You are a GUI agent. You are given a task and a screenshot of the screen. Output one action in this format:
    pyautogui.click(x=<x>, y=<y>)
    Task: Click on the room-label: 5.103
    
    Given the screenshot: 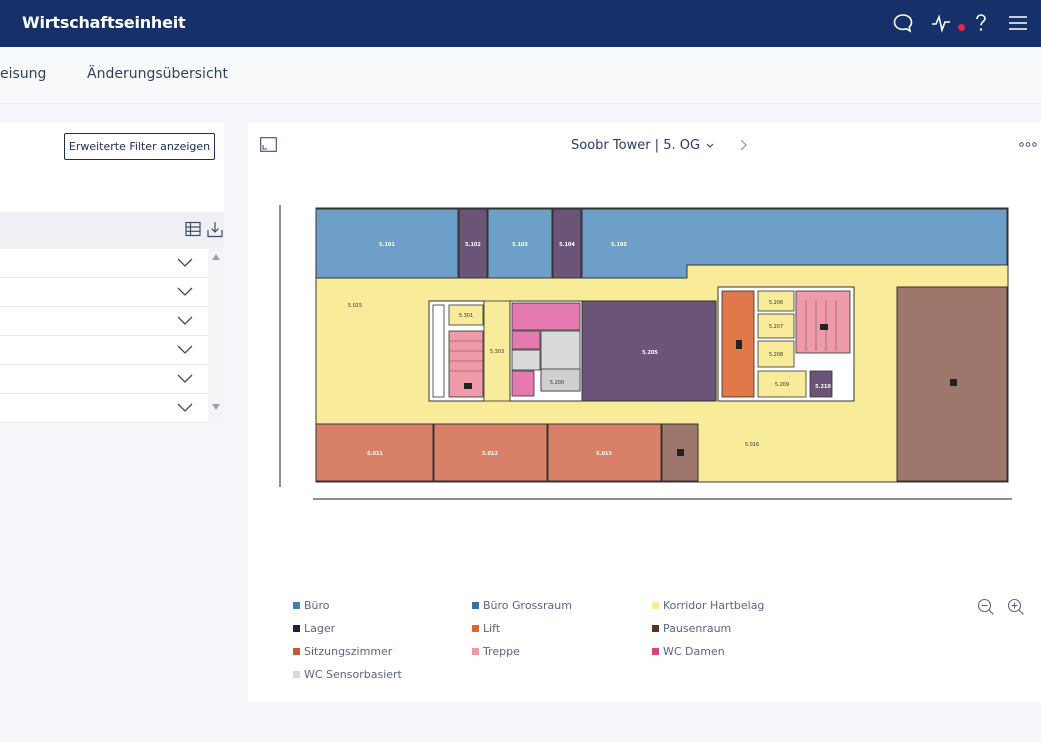 What is the action you would take?
    pyautogui.click(x=520, y=245)
    